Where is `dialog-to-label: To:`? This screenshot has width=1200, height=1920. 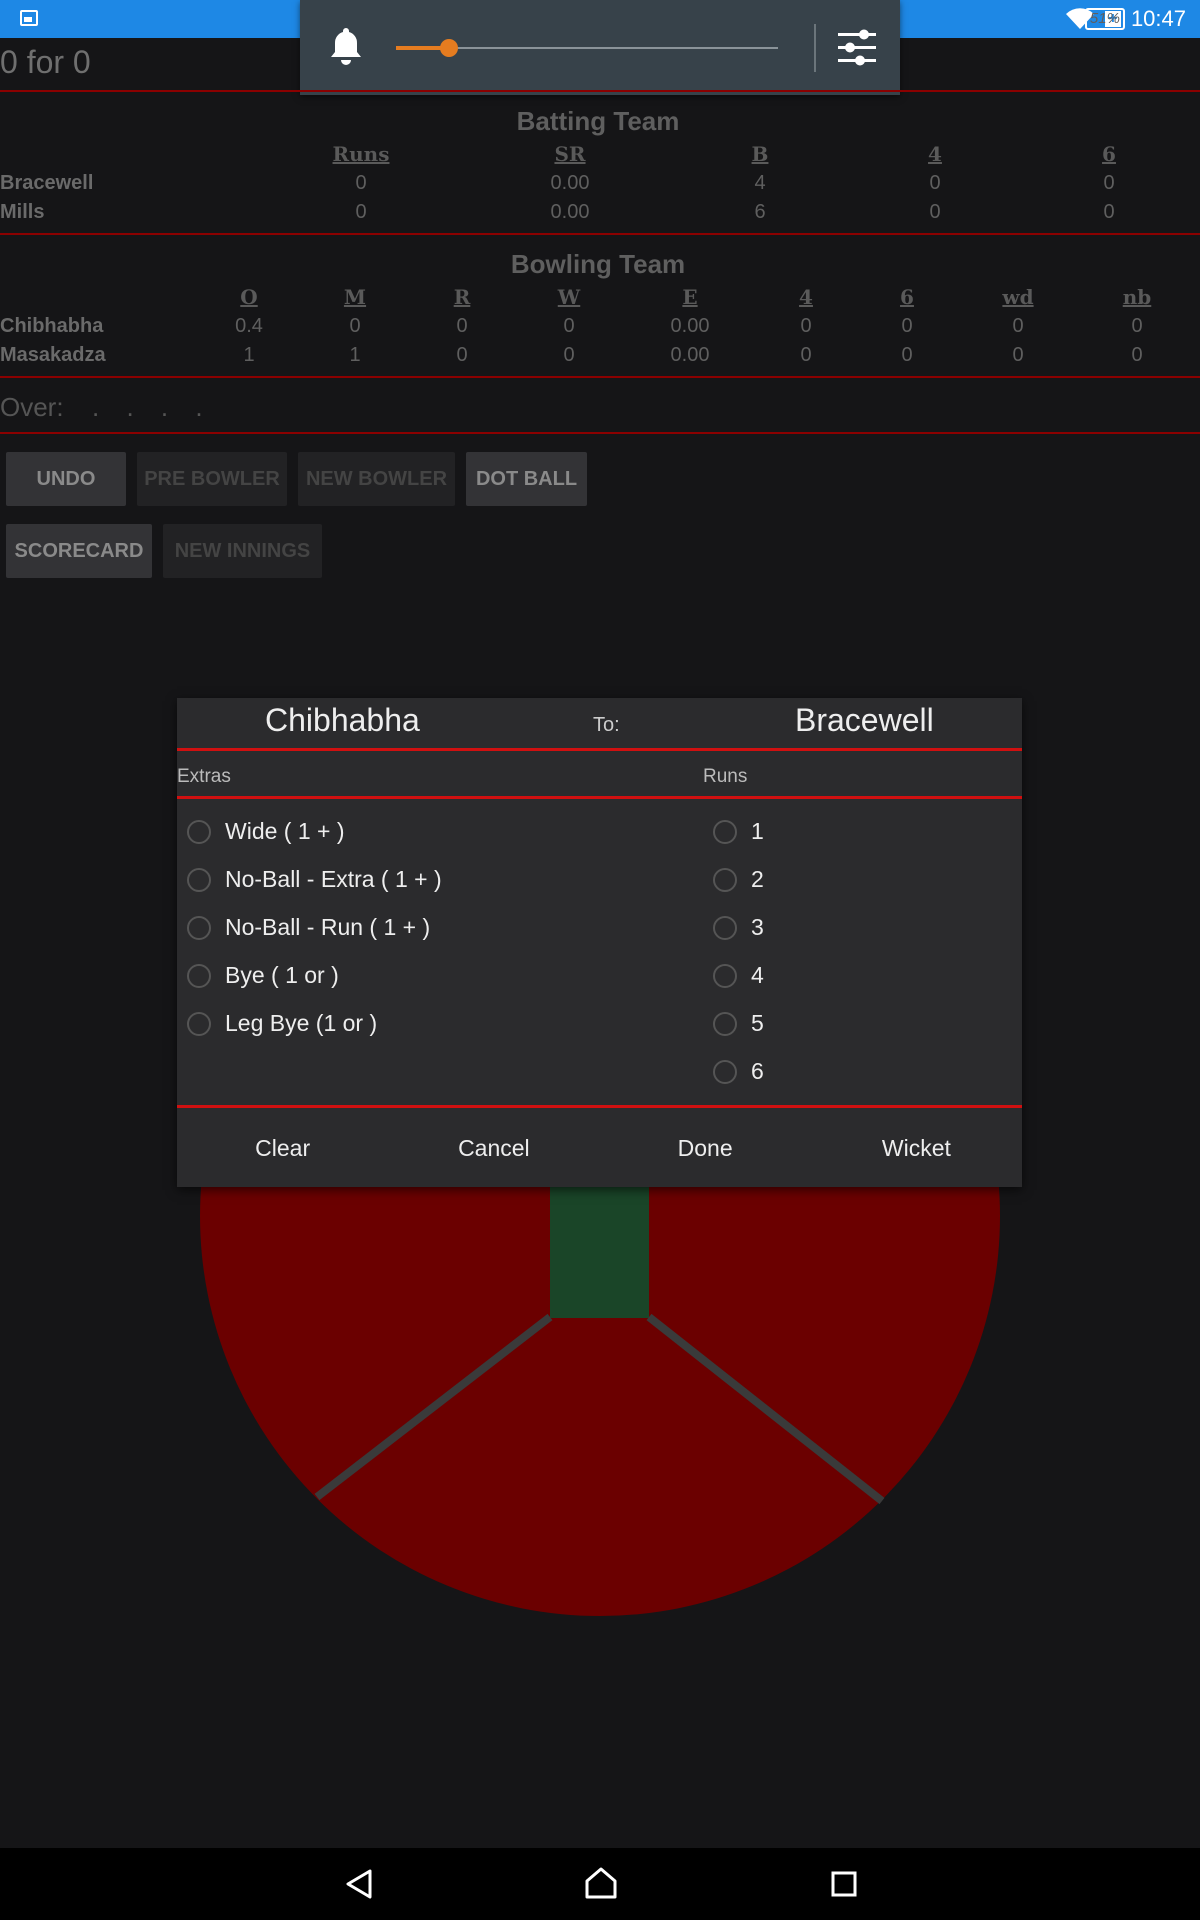 dialog-to-label: To: is located at coordinates (606, 725).